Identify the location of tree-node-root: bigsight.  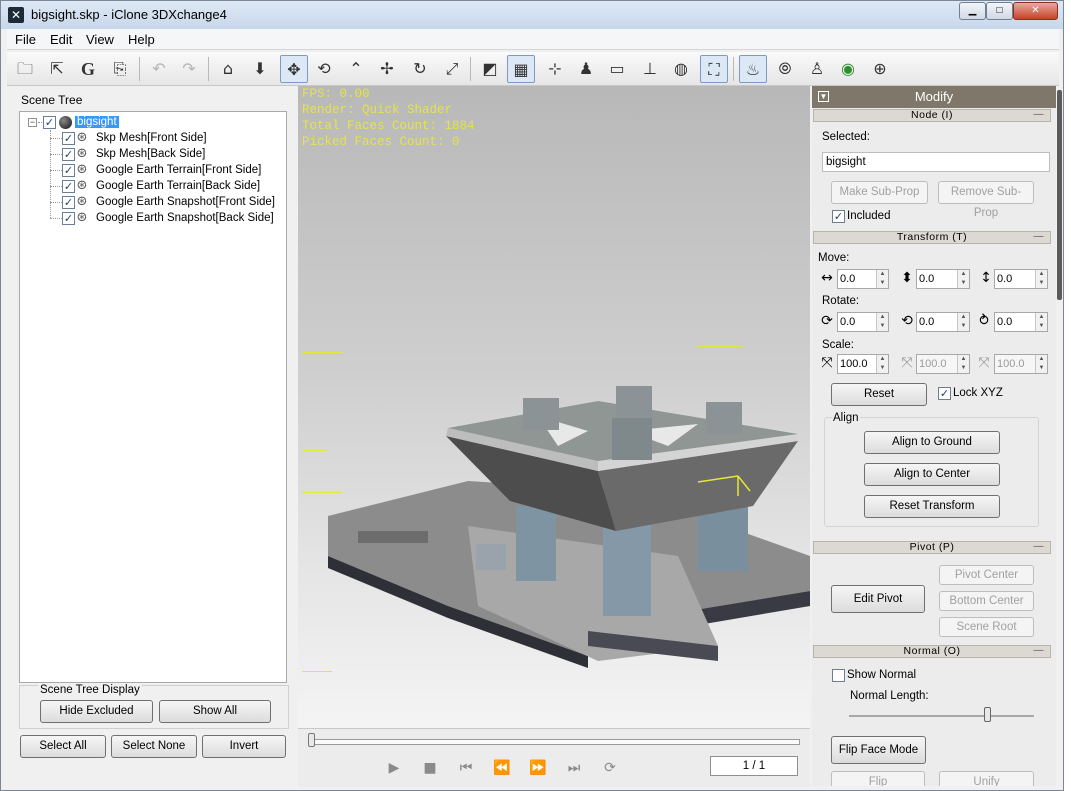
(97, 123).